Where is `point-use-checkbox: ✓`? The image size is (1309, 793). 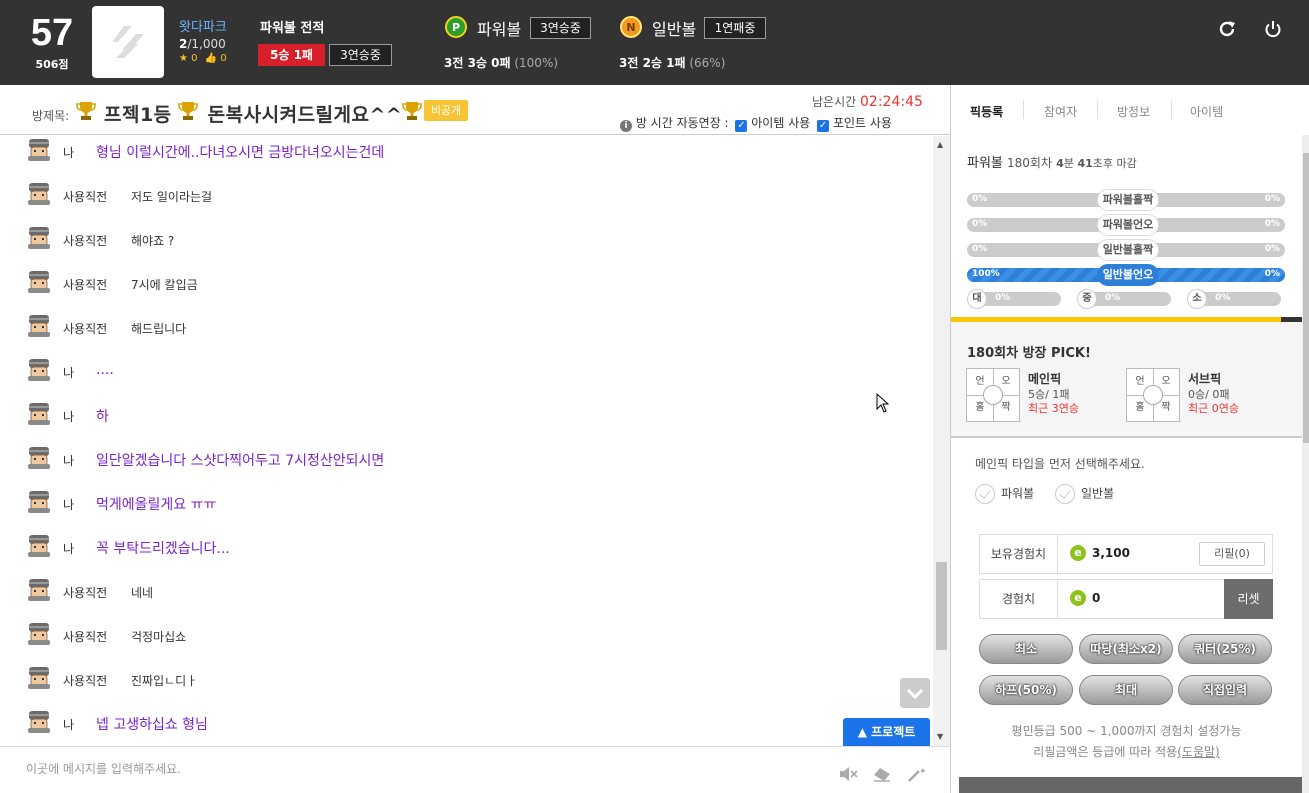 point-use-checkbox: ✓ is located at coordinates (823, 126).